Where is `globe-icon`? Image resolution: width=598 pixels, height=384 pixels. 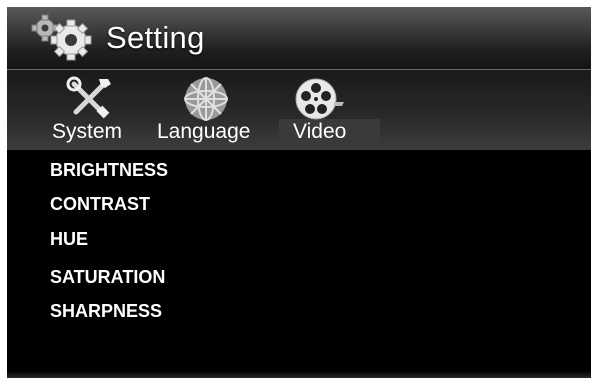 globe-icon is located at coordinates (206, 99).